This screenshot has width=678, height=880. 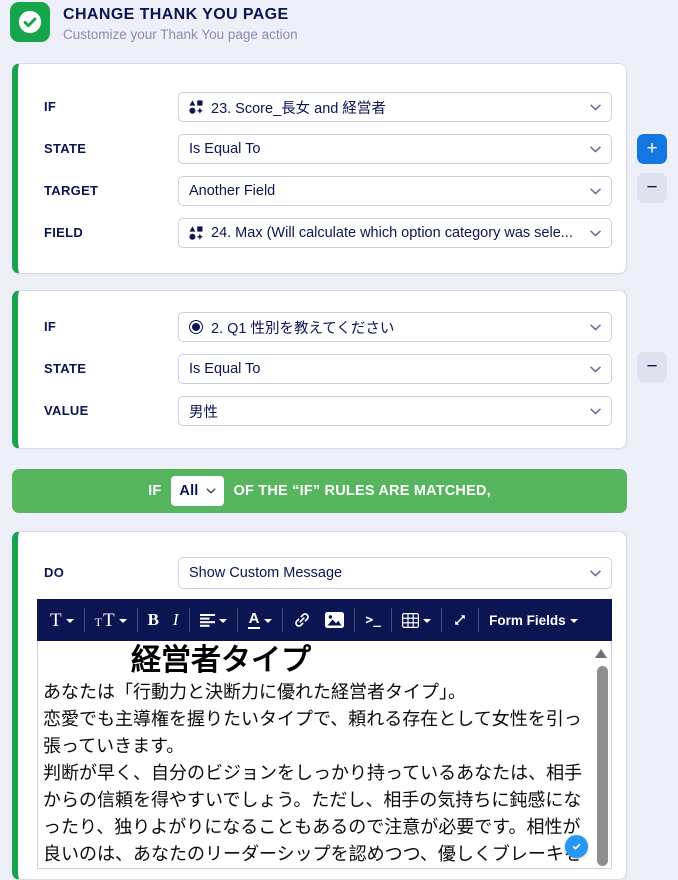 What do you see at coordinates (98, 622) in the screenshot?
I see `font-size-small-icon: T` at bounding box center [98, 622].